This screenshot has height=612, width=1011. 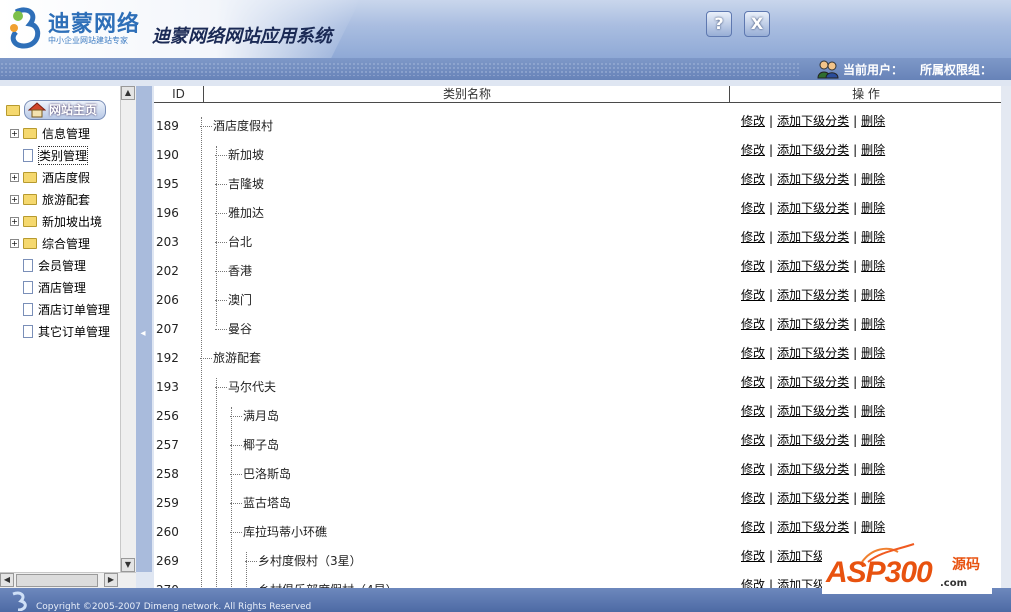 I want to click on sidebar-item: + 旅游配套, so click(x=50, y=199).